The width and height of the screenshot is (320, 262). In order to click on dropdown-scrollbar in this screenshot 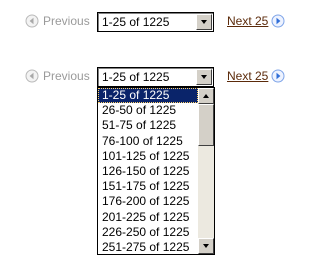, I will do `click(206, 171)`.